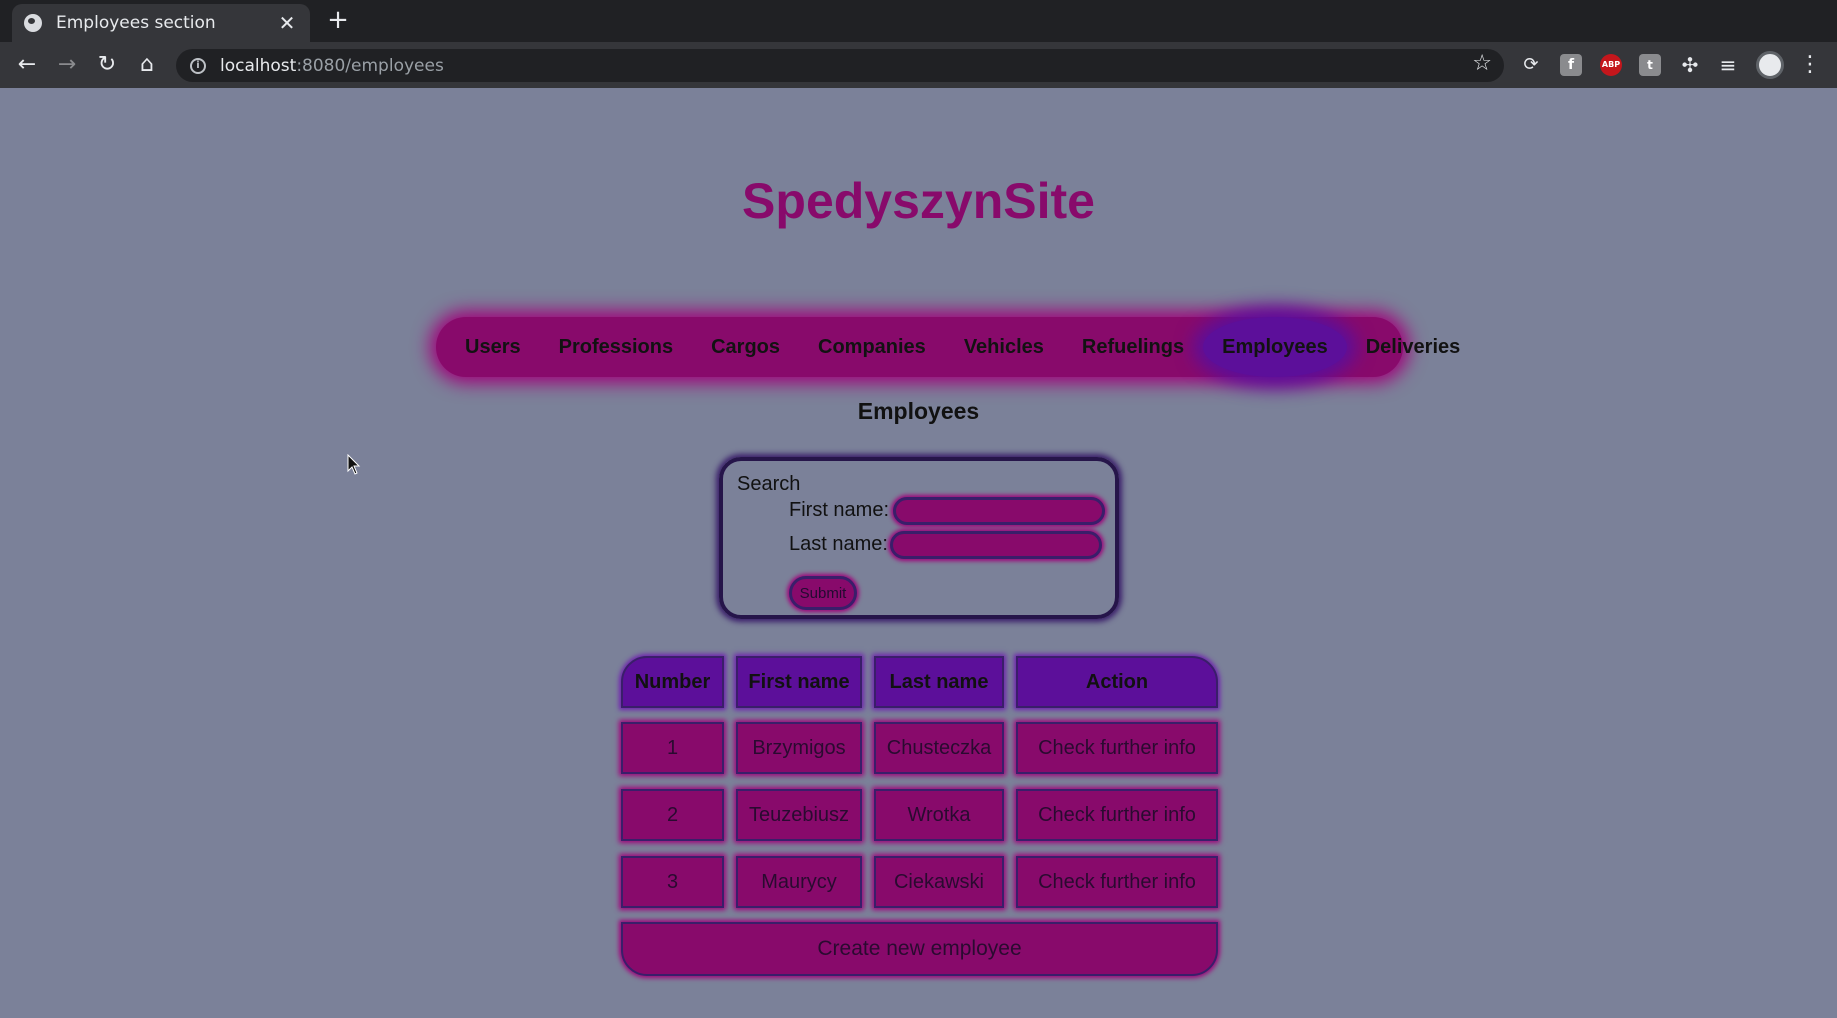  Describe the element at coordinates (799, 682) in the screenshot. I see `header-first-name: First name` at that location.